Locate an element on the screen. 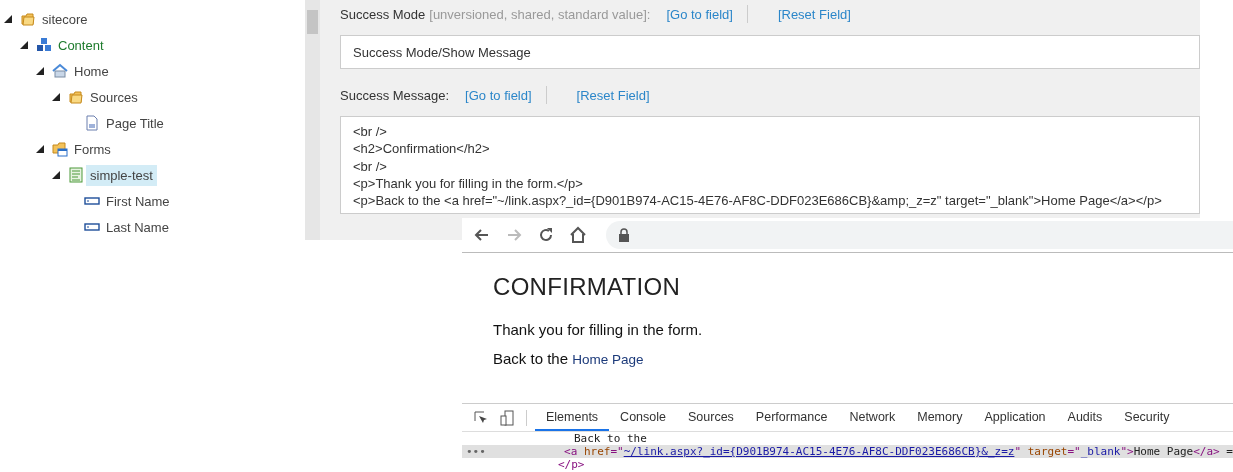 This screenshot has height=472, width=1233. tree-item: Sources is located at coordinates (114, 97).